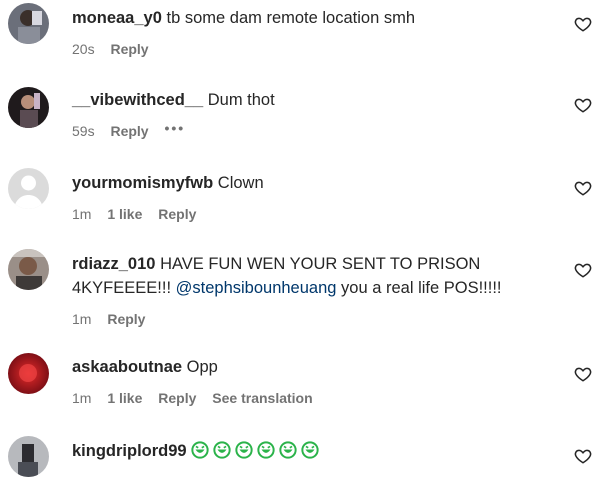 The width and height of the screenshot is (600, 479). What do you see at coordinates (306, 214) in the screenshot?
I see `comment-meta: 1m 1 like Reply` at bounding box center [306, 214].